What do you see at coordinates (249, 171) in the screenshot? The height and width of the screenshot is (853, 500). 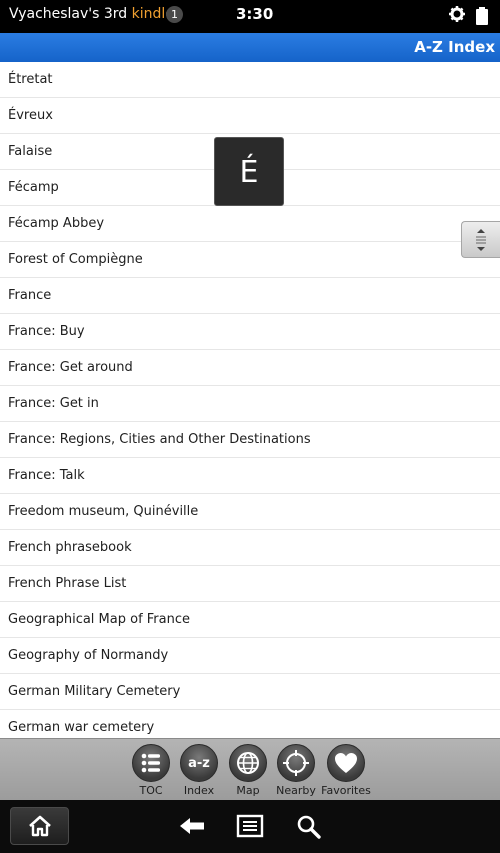 I see `fast-scroll-letter-popup: É` at bounding box center [249, 171].